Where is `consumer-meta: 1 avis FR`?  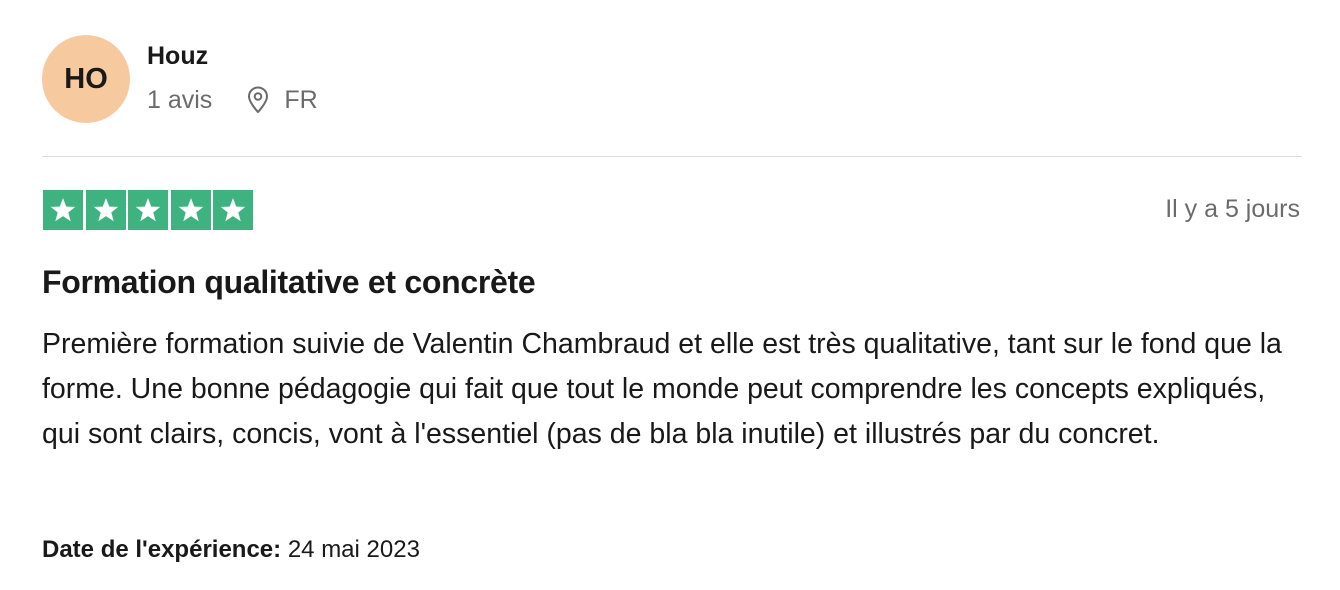 consumer-meta: 1 avis FR is located at coordinates (232, 100).